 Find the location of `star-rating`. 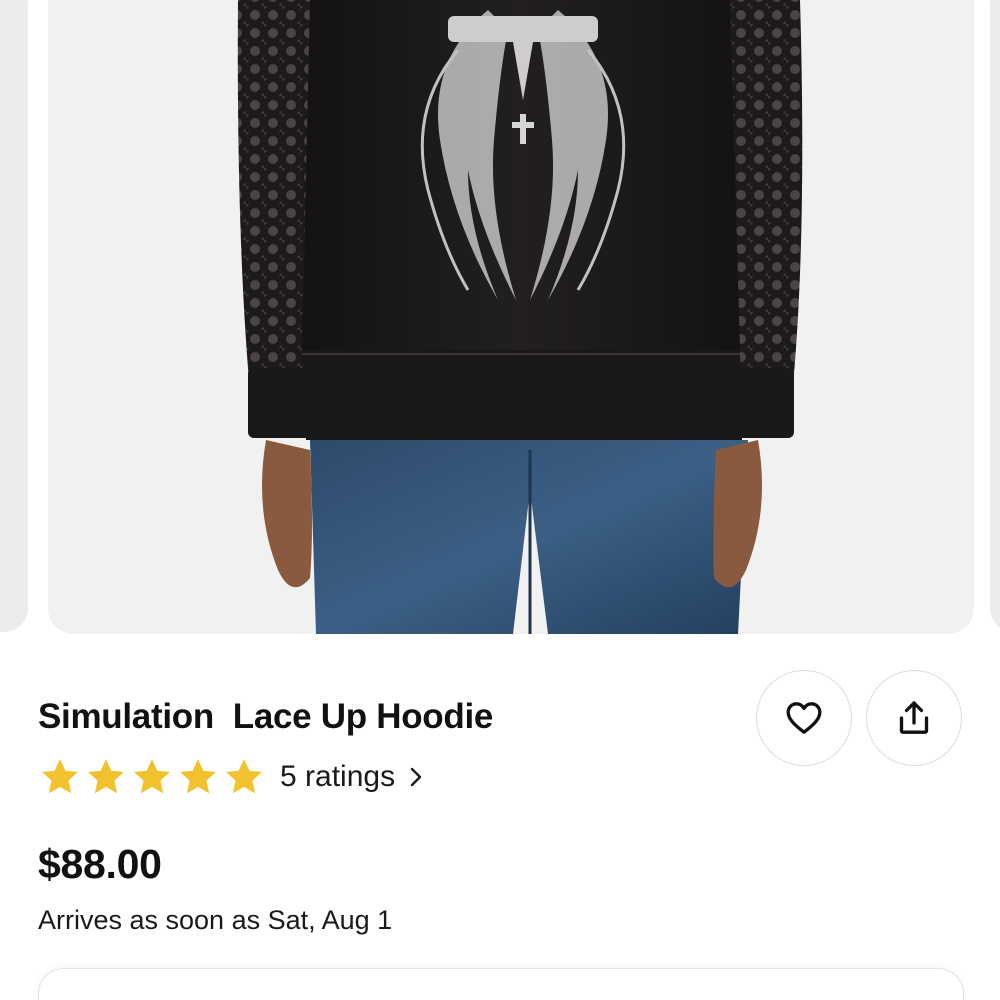

star-rating is located at coordinates (152, 777).